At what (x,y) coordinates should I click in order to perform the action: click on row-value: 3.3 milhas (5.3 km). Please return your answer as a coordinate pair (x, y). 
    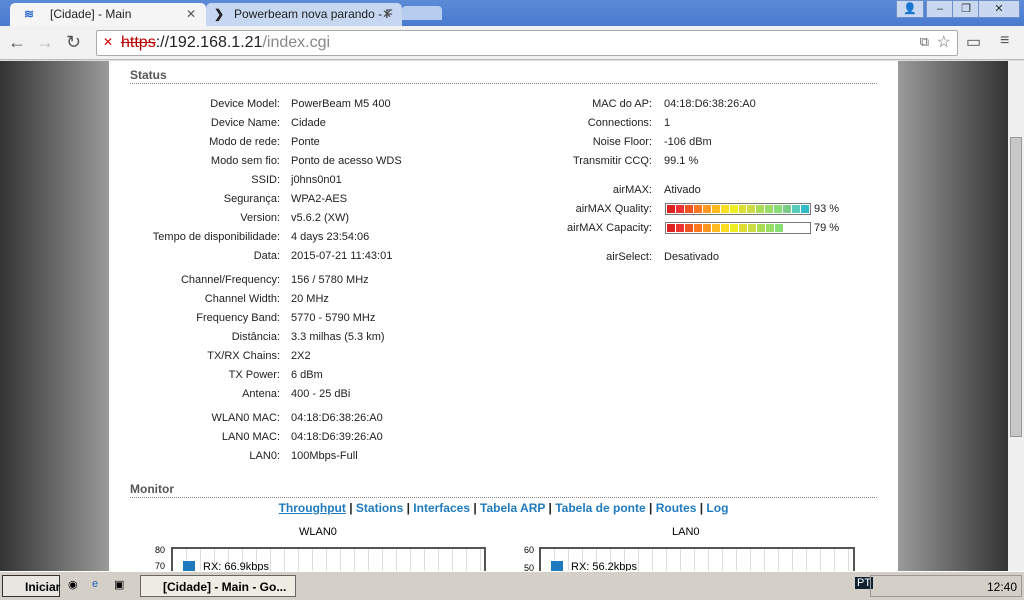
    Looking at the image, I should click on (338, 337).